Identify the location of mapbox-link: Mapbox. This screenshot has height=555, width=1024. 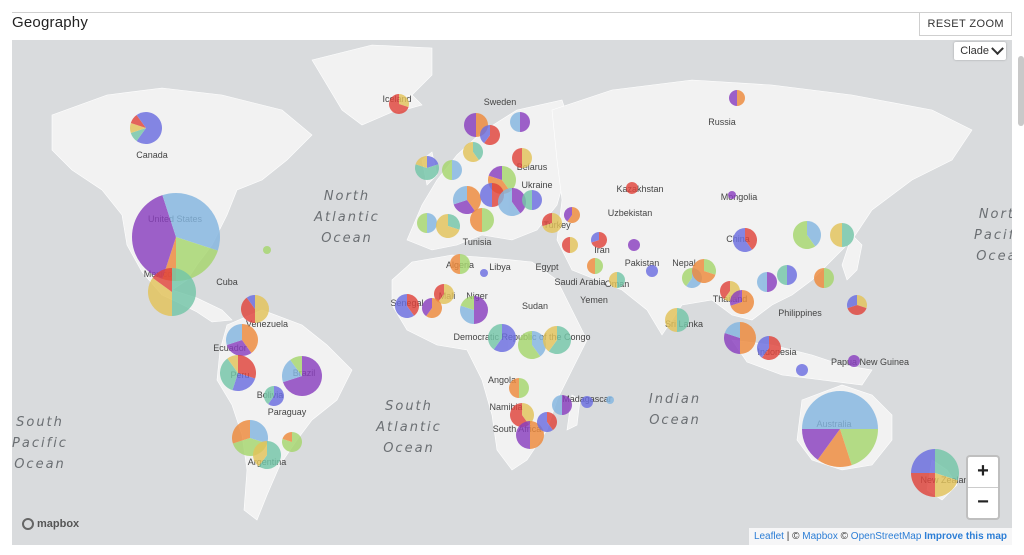
(820, 536).